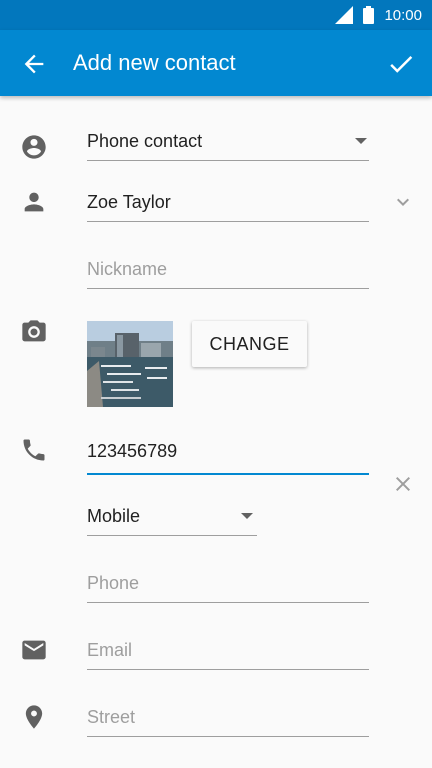 The image size is (432, 768). I want to click on phone-icon, so click(34, 450).